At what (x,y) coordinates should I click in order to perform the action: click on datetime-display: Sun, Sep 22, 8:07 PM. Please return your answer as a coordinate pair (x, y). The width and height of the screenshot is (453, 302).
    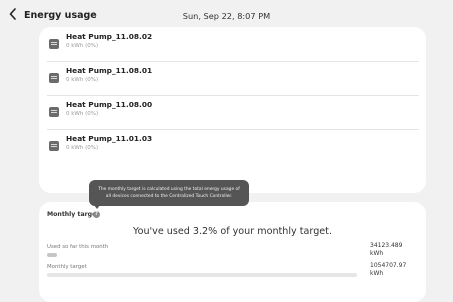
    Looking at the image, I should click on (226, 16).